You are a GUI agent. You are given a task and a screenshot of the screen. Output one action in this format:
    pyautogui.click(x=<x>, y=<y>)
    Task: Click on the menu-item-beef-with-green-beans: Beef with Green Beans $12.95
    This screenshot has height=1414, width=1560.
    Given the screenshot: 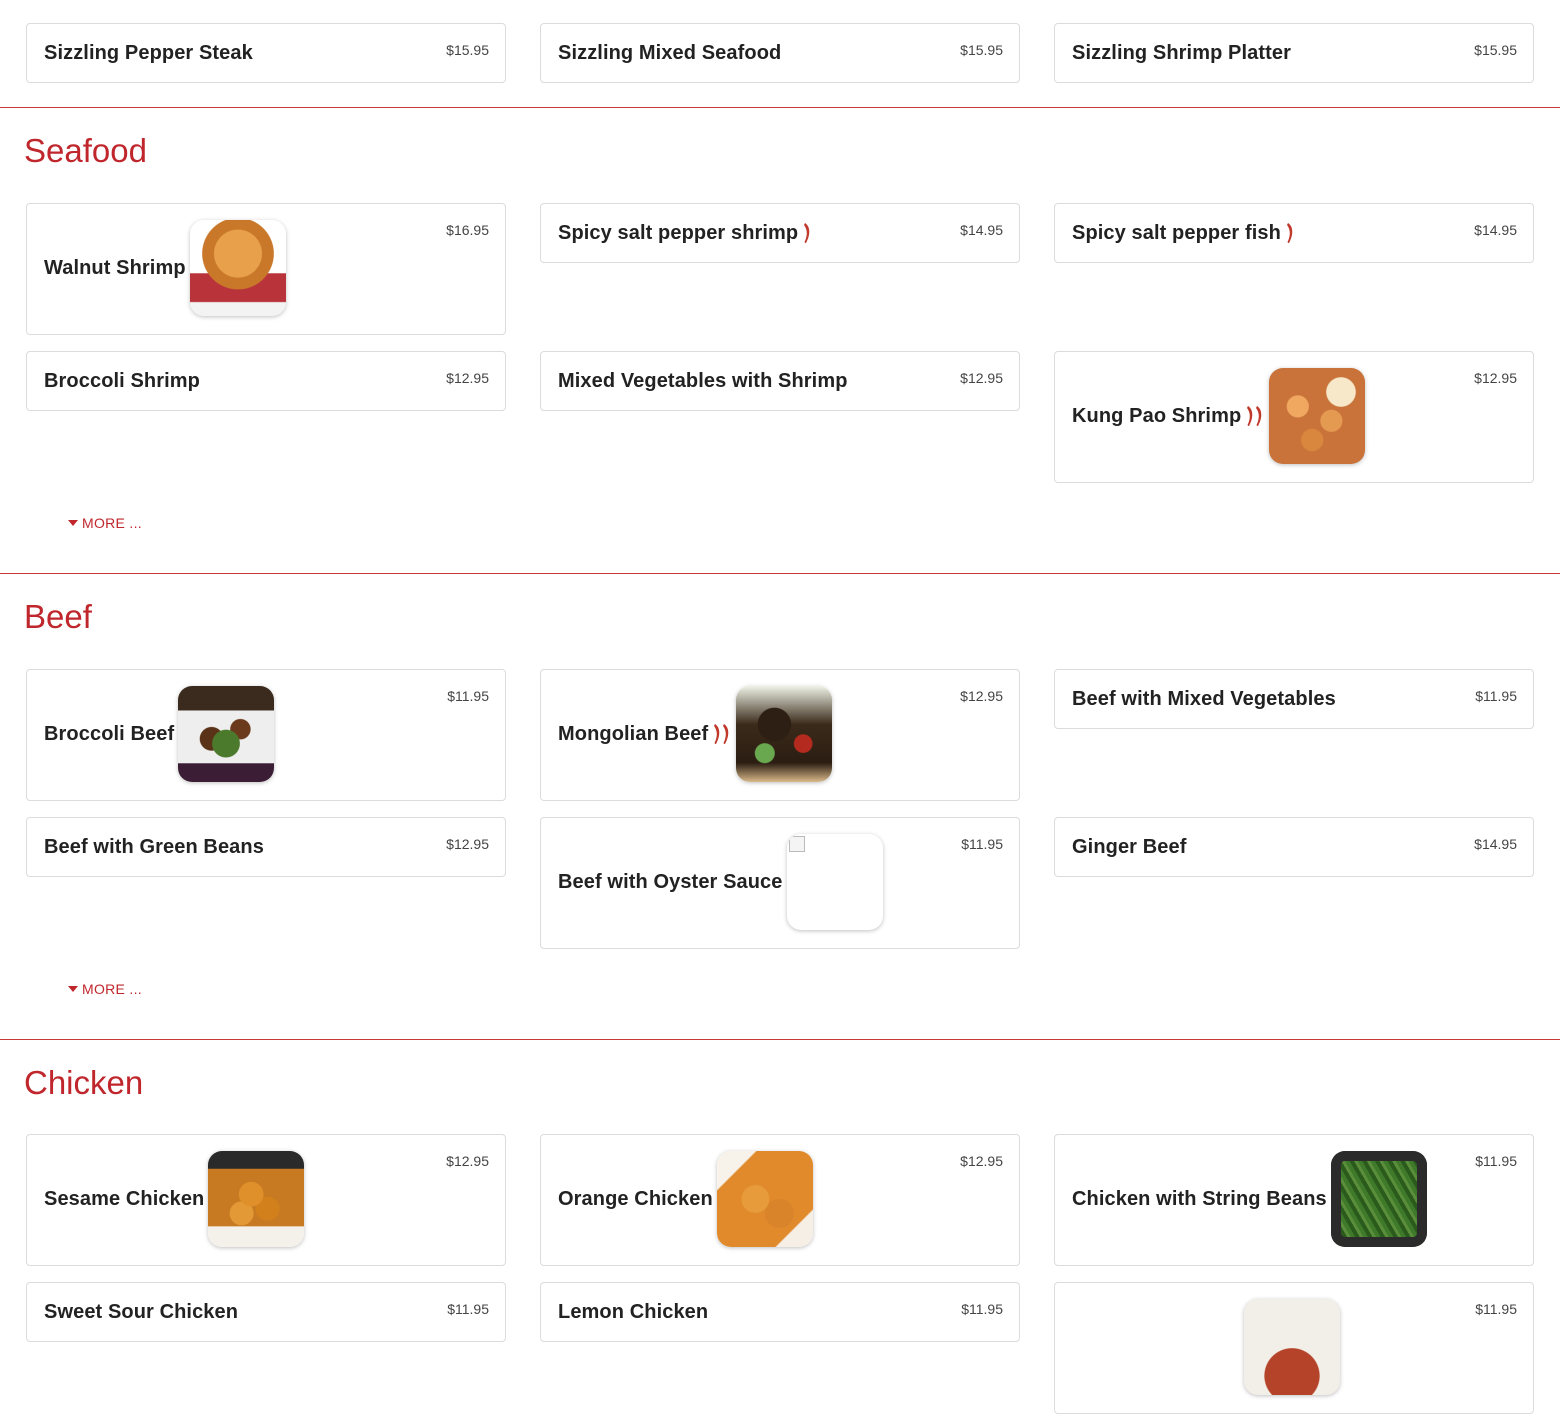 What is the action you would take?
    pyautogui.click(x=266, y=847)
    